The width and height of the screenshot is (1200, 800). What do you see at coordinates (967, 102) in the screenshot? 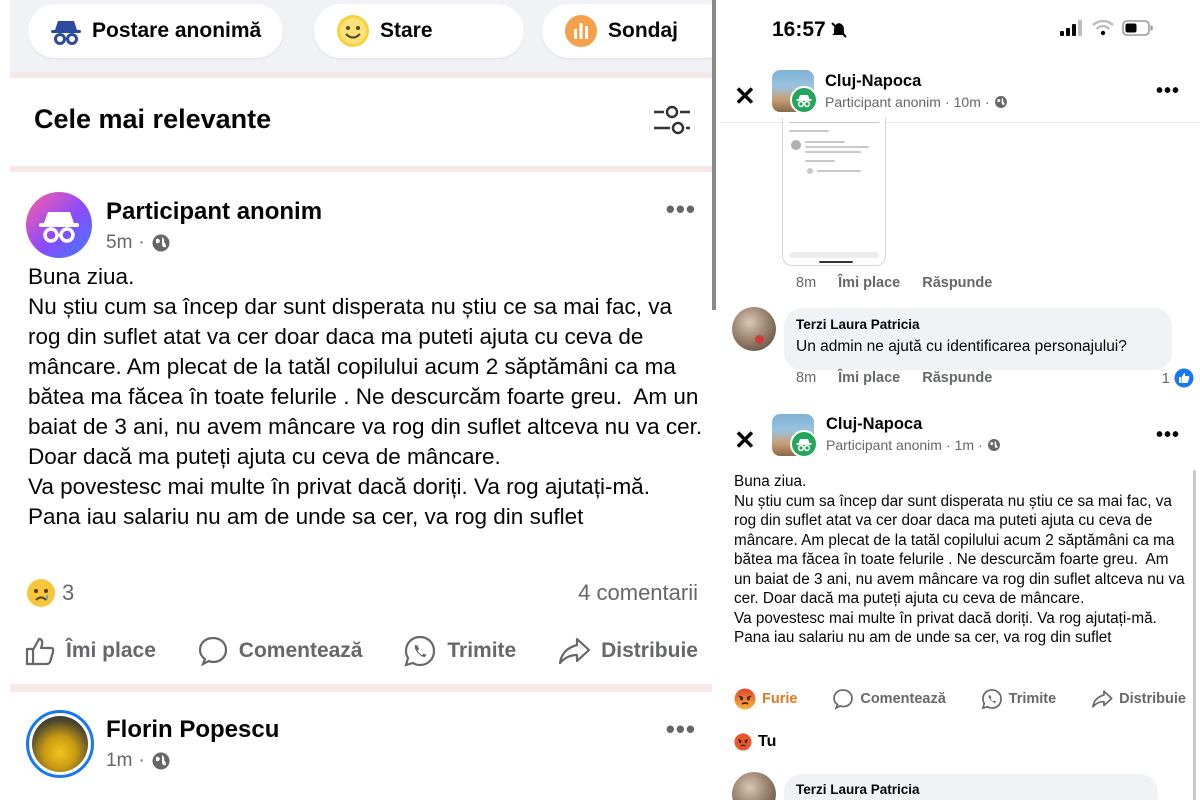
I see `post-time: 10m` at bounding box center [967, 102].